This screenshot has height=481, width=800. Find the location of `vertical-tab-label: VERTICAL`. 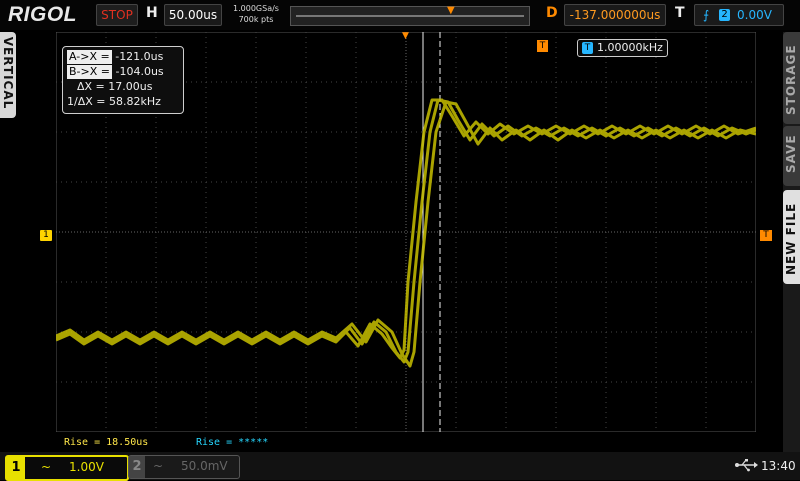

vertical-tab-label: VERTICAL is located at coordinates (8, 73).